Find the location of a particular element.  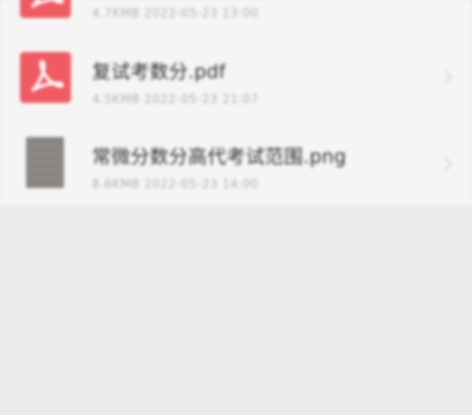

file-row-partial: 4.7KMB 2022-05-23 13:00 is located at coordinates (236, 10).